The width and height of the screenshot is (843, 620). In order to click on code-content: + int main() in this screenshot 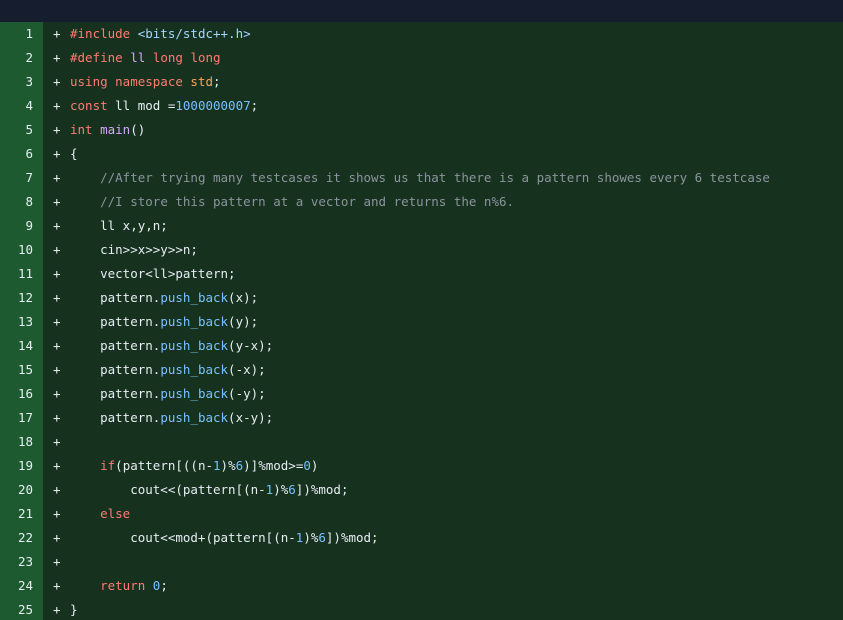, I will do `click(443, 130)`.